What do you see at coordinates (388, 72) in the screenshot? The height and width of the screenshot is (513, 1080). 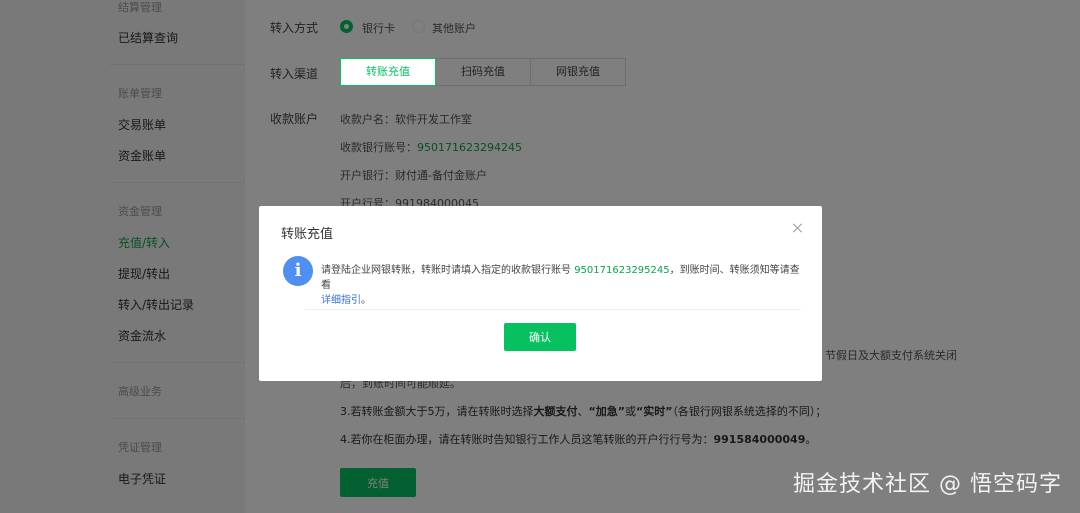 I see `tab-transfer-recharge: 转账充值` at bounding box center [388, 72].